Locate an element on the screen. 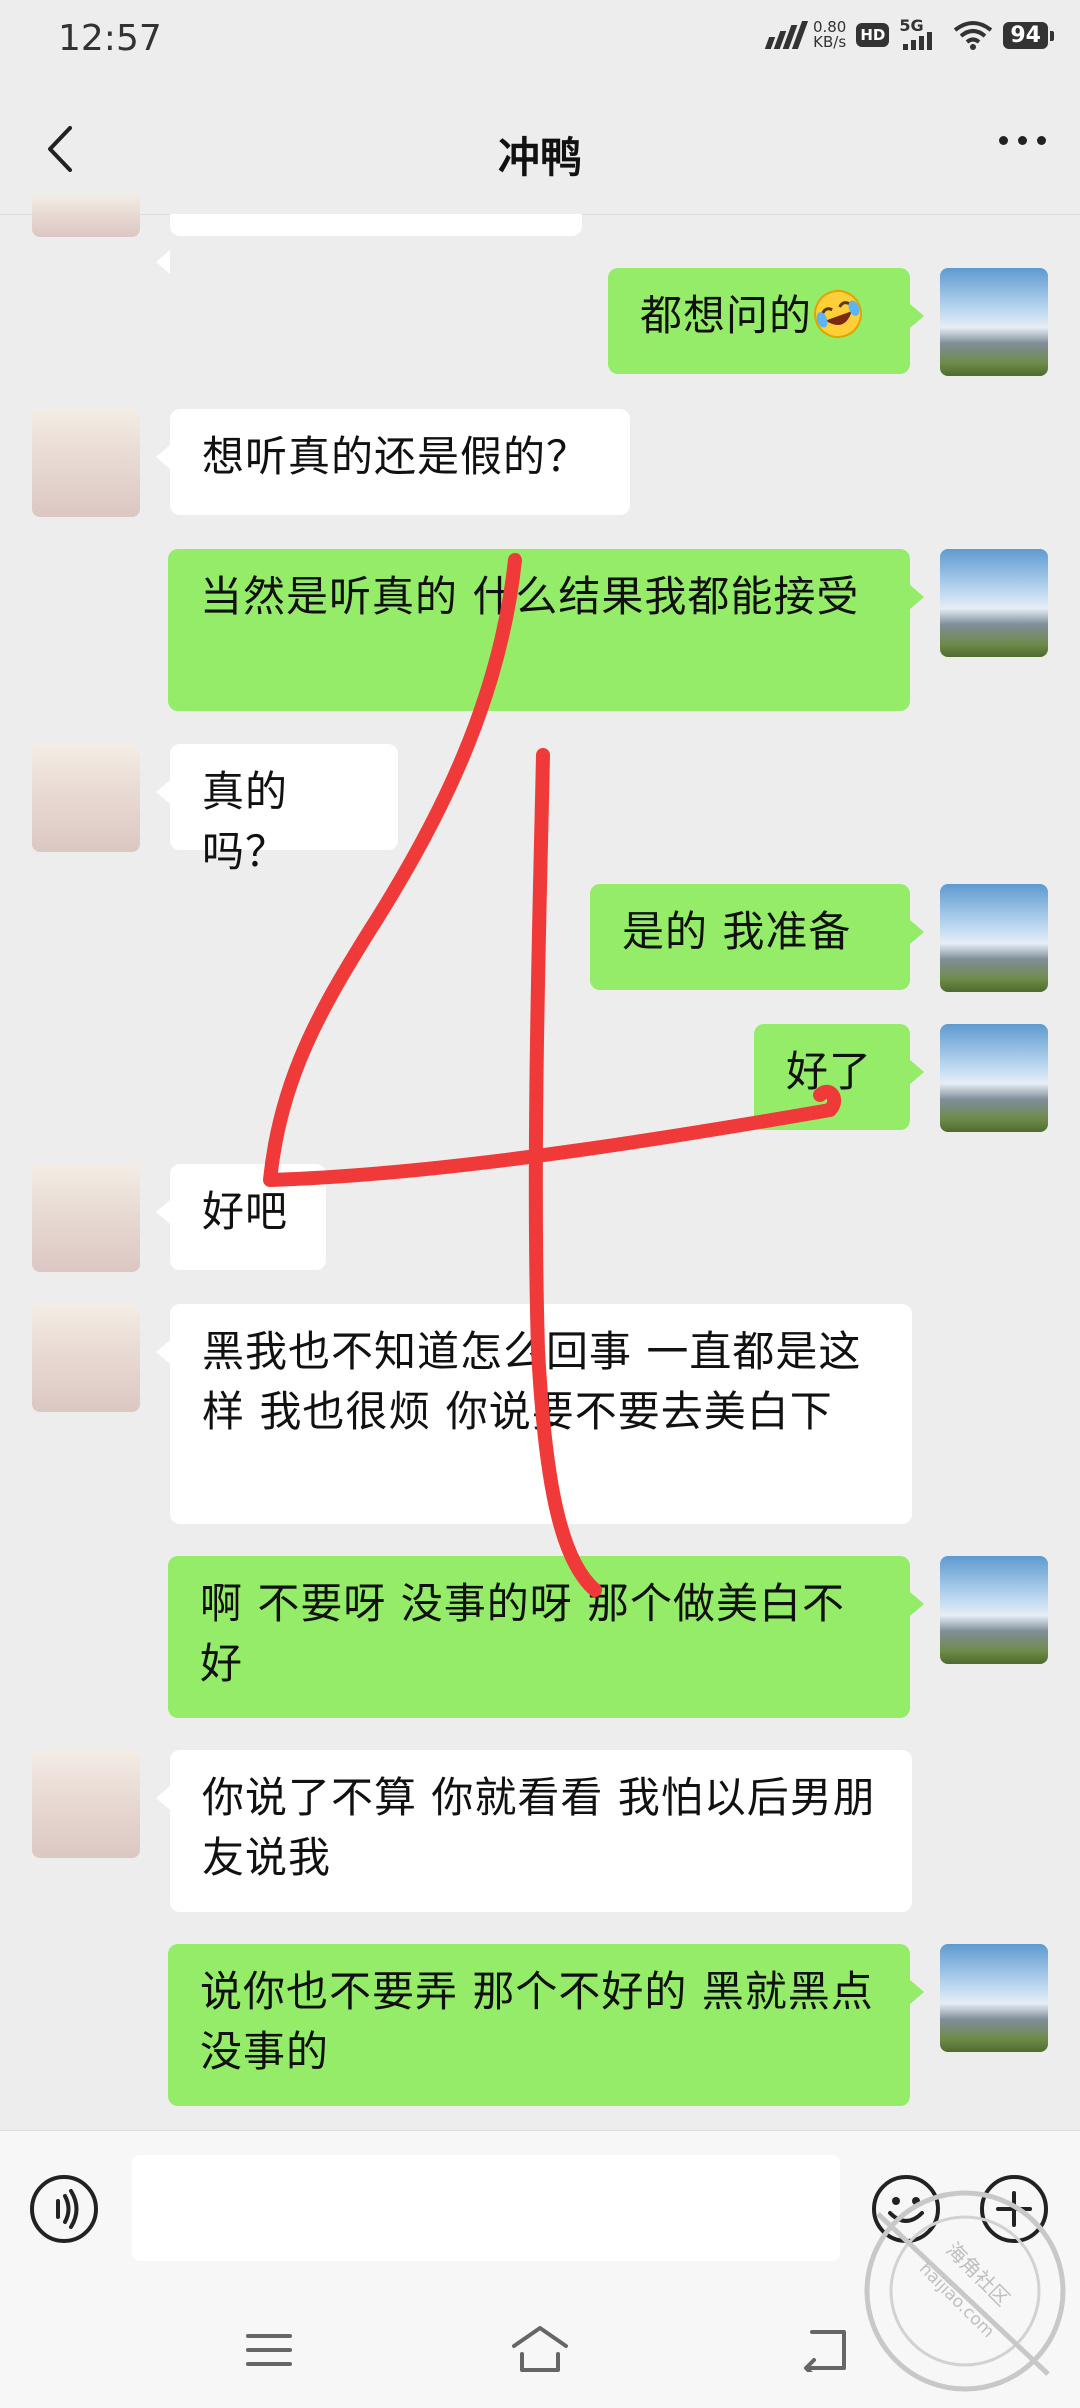  message-bubble-sent: 好了 is located at coordinates (839, 1077).